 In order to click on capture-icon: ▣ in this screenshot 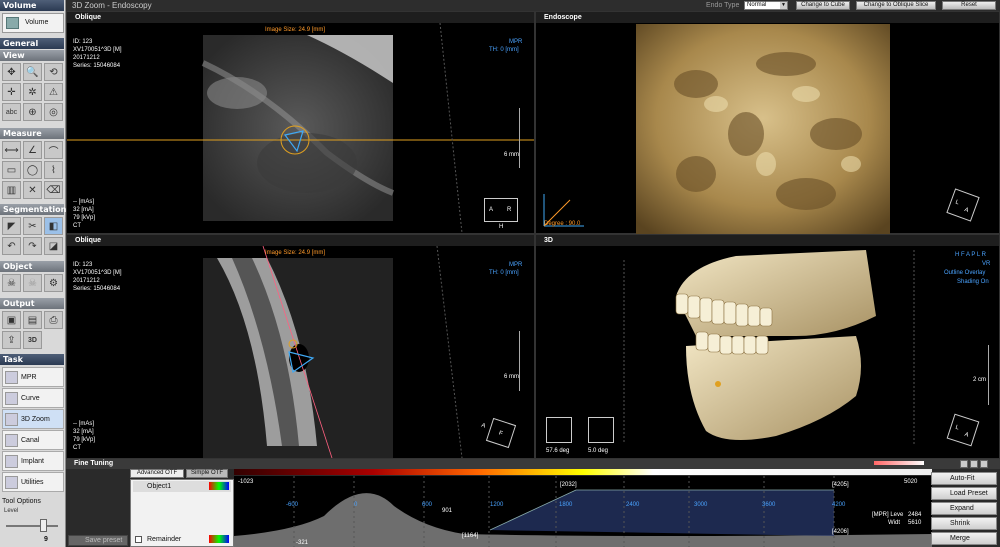, I will do `click(11, 320)`.